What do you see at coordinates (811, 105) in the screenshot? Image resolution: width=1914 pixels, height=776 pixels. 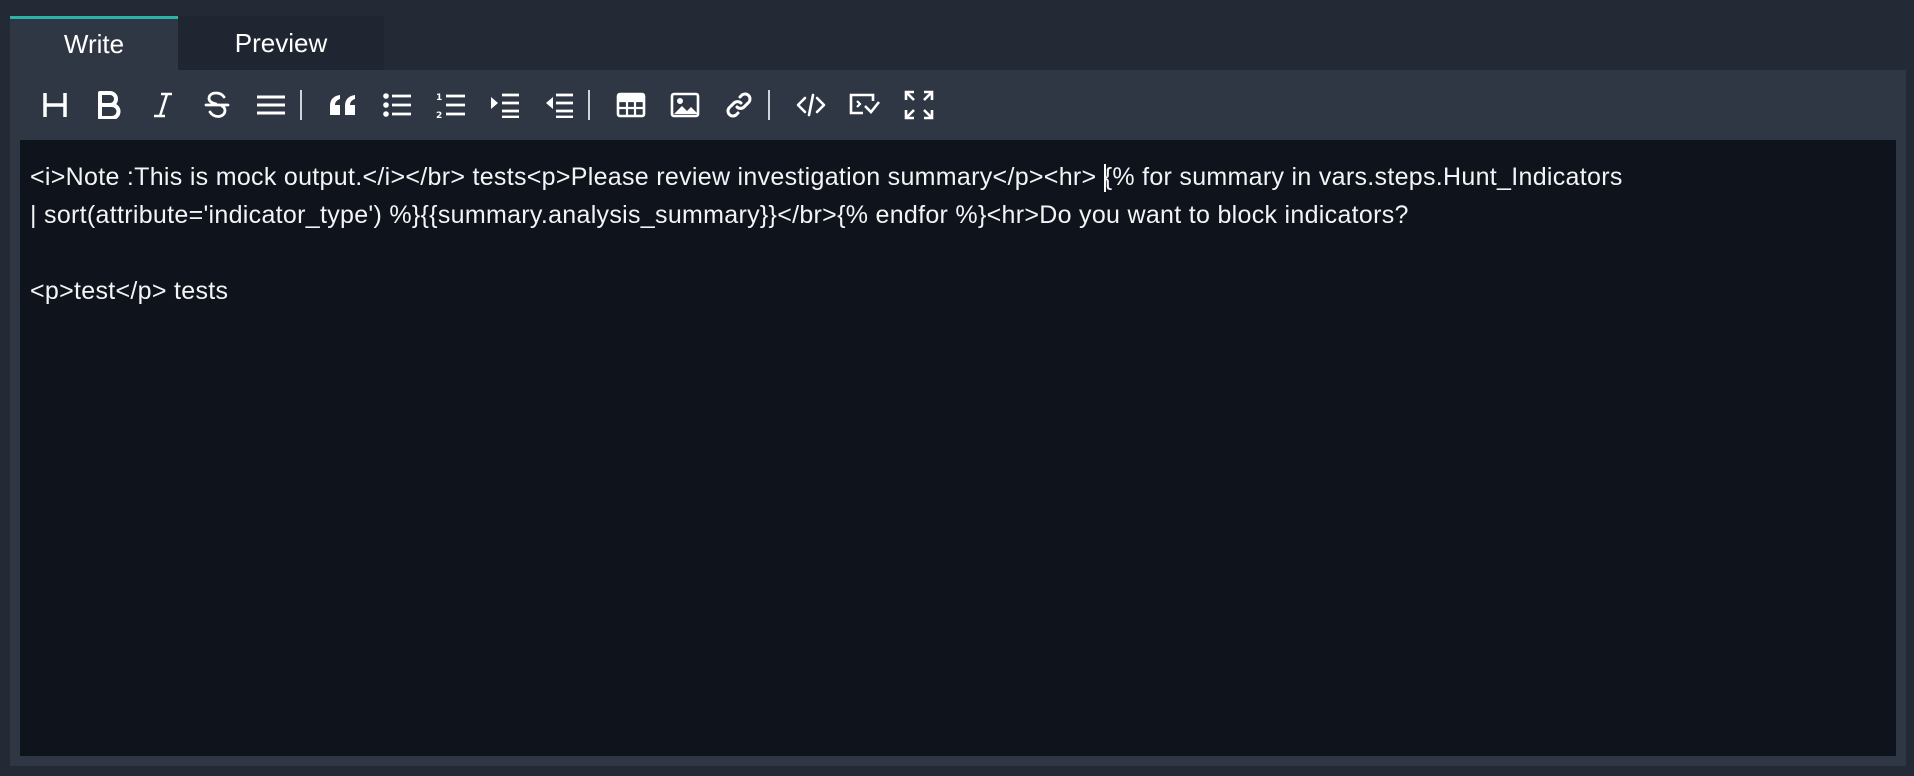 I see `code-icon` at bounding box center [811, 105].